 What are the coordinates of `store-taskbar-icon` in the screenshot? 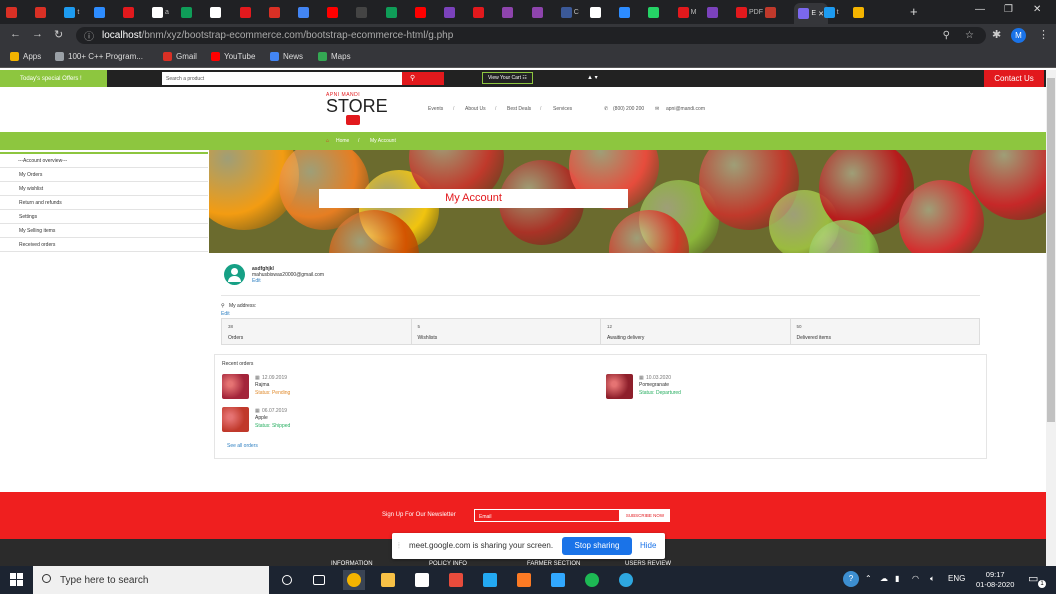 It's located at (422, 580).